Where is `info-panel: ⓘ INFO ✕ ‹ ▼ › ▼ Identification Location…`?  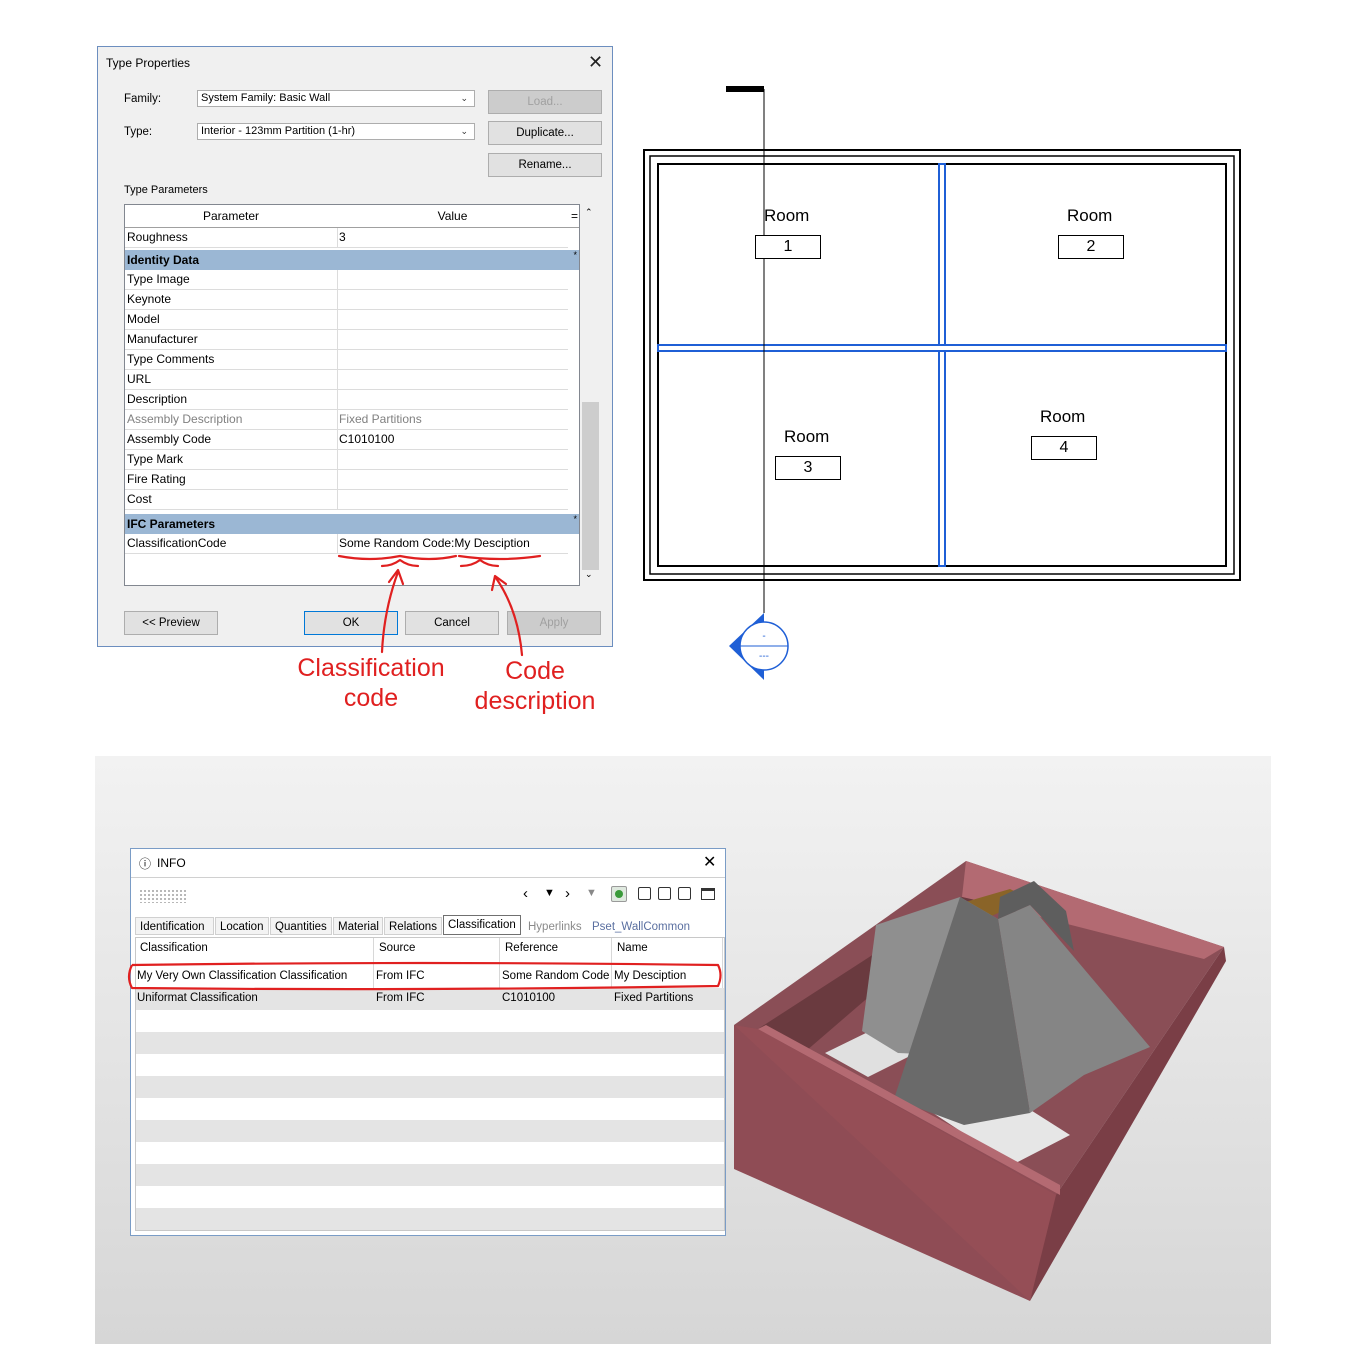
info-panel: ⓘ INFO ✕ ‹ ▼ › ▼ Identification Location… is located at coordinates (428, 1042).